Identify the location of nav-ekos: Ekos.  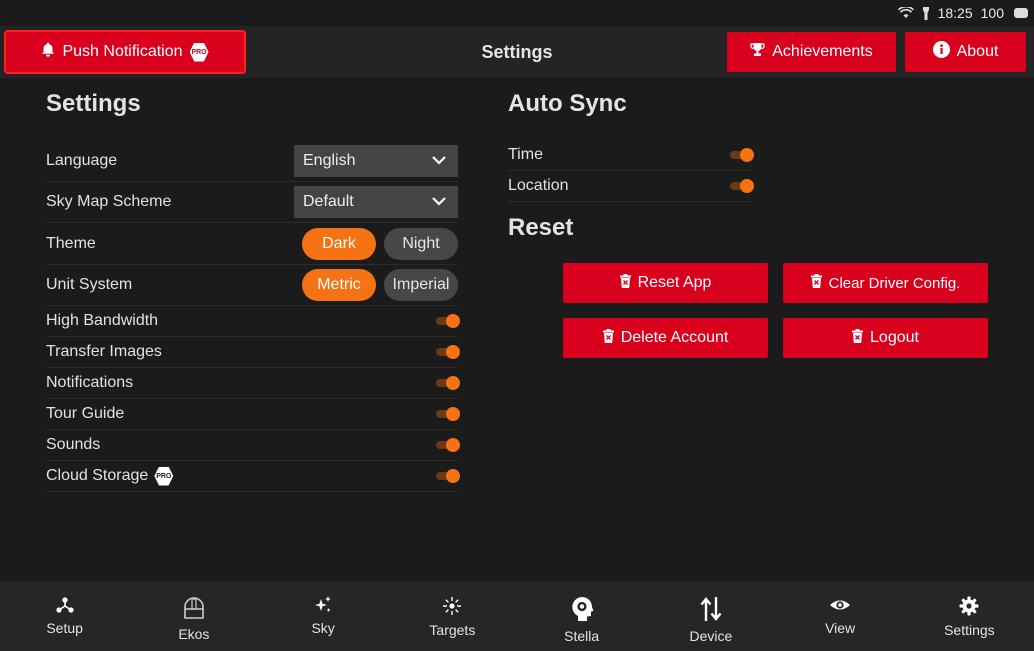
(193, 616).